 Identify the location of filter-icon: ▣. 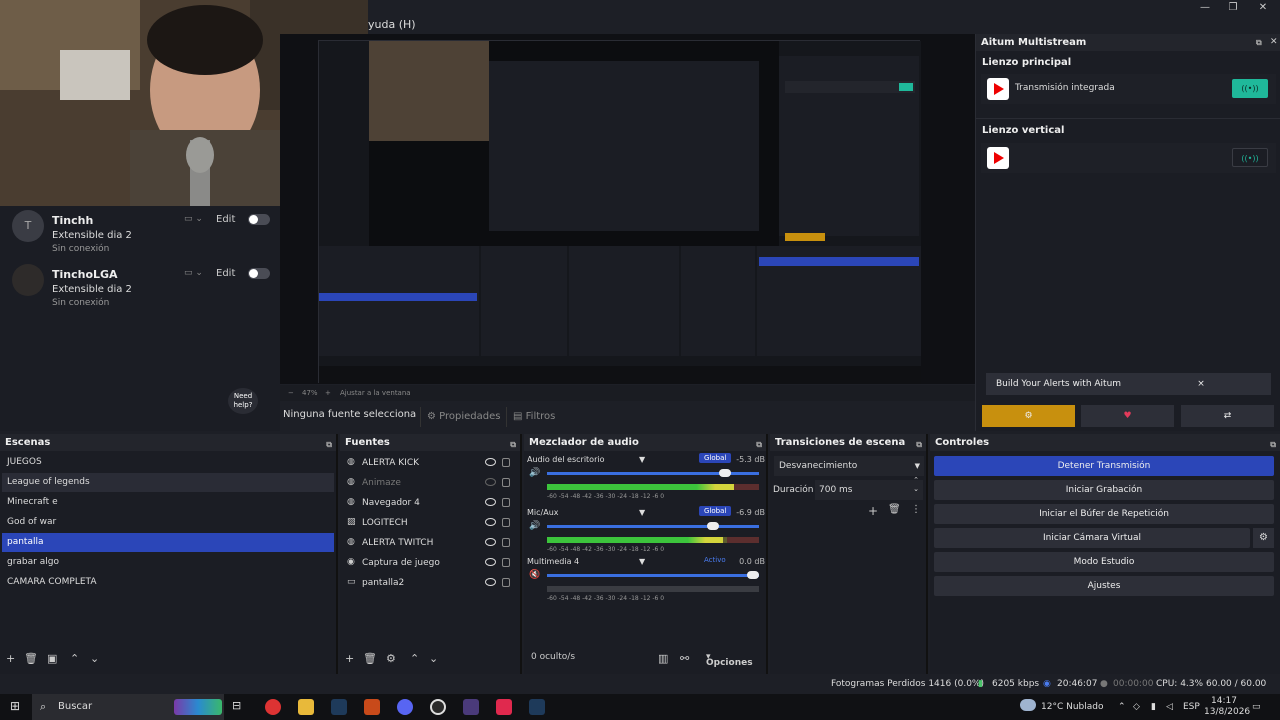
(52, 658).